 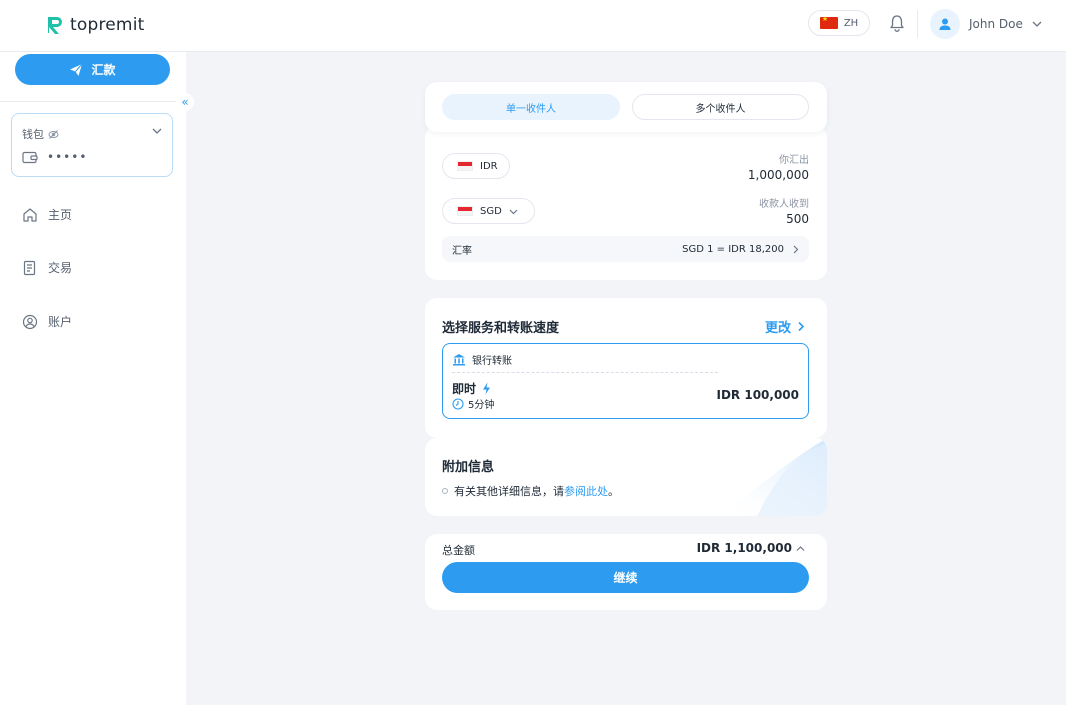 I want to click on home-icon, so click(x=30, y=214).